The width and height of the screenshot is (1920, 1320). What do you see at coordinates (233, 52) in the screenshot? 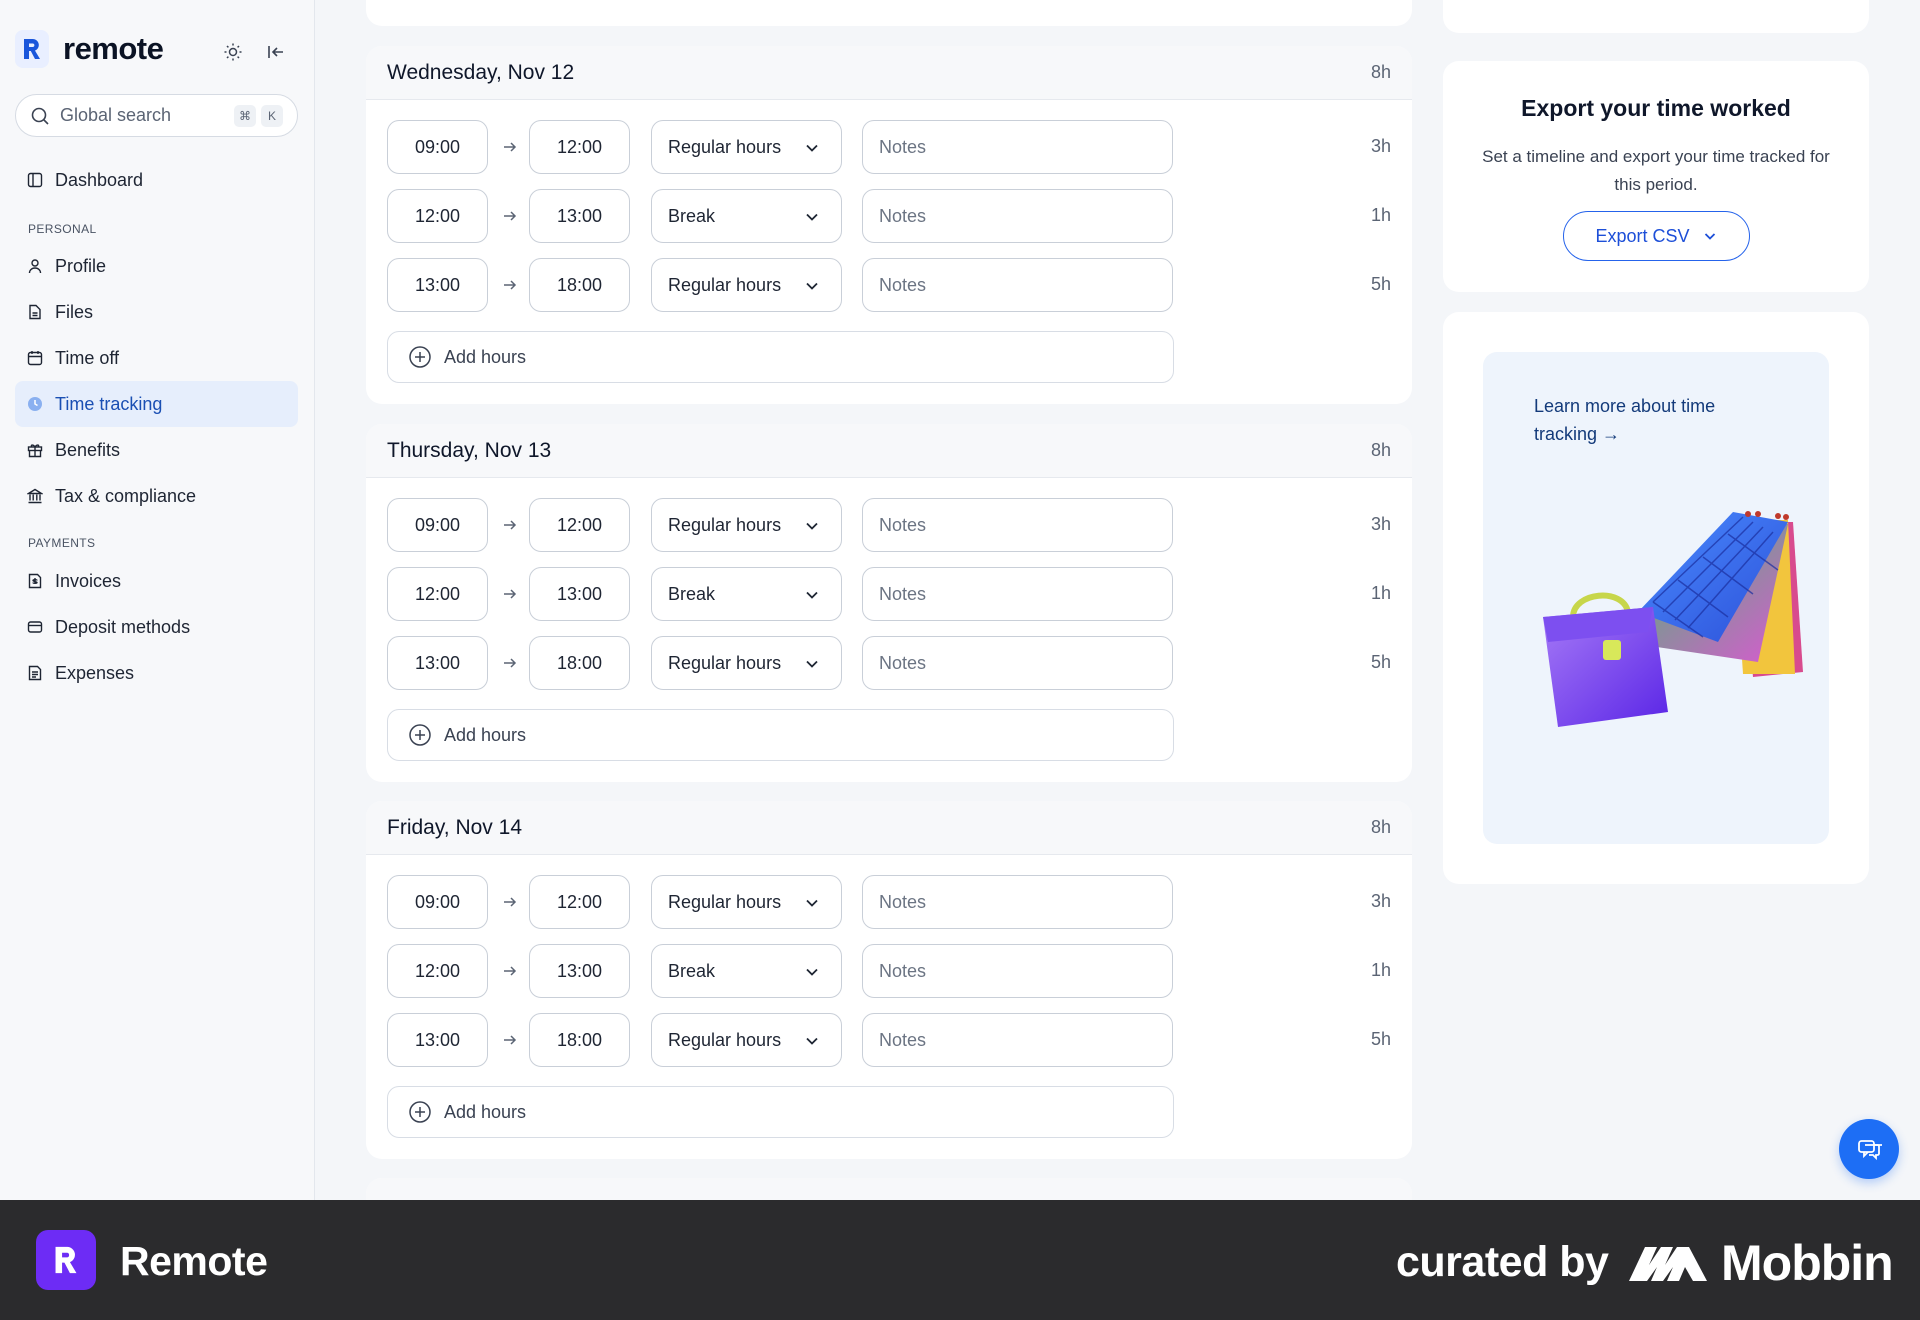
I see `theme-toggle-sun-icon` at bounding box center [233, 52].